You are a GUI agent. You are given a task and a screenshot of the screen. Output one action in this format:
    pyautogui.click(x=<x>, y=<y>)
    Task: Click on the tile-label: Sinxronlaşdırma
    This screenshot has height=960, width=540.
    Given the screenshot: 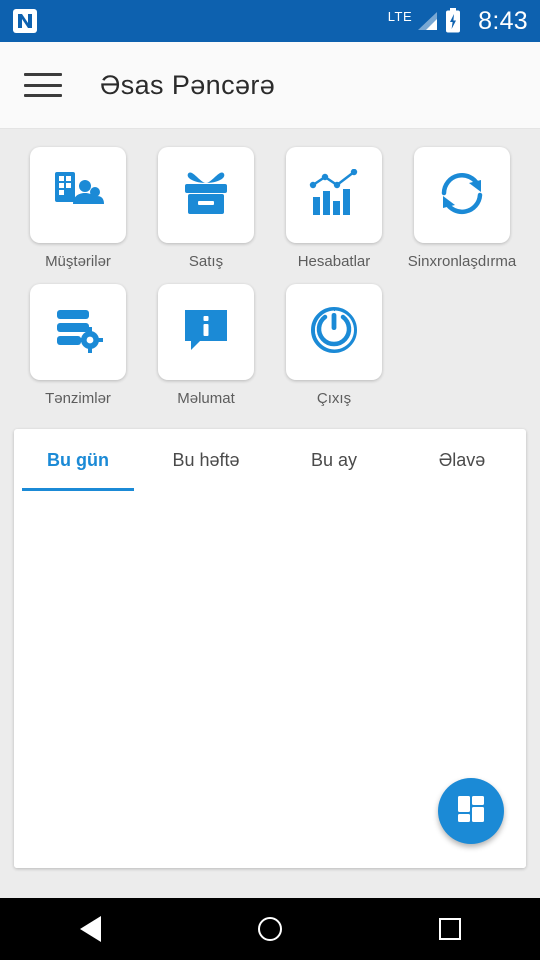 What is the action you would take?
    pyautogui.click(x=462, y=261)
    